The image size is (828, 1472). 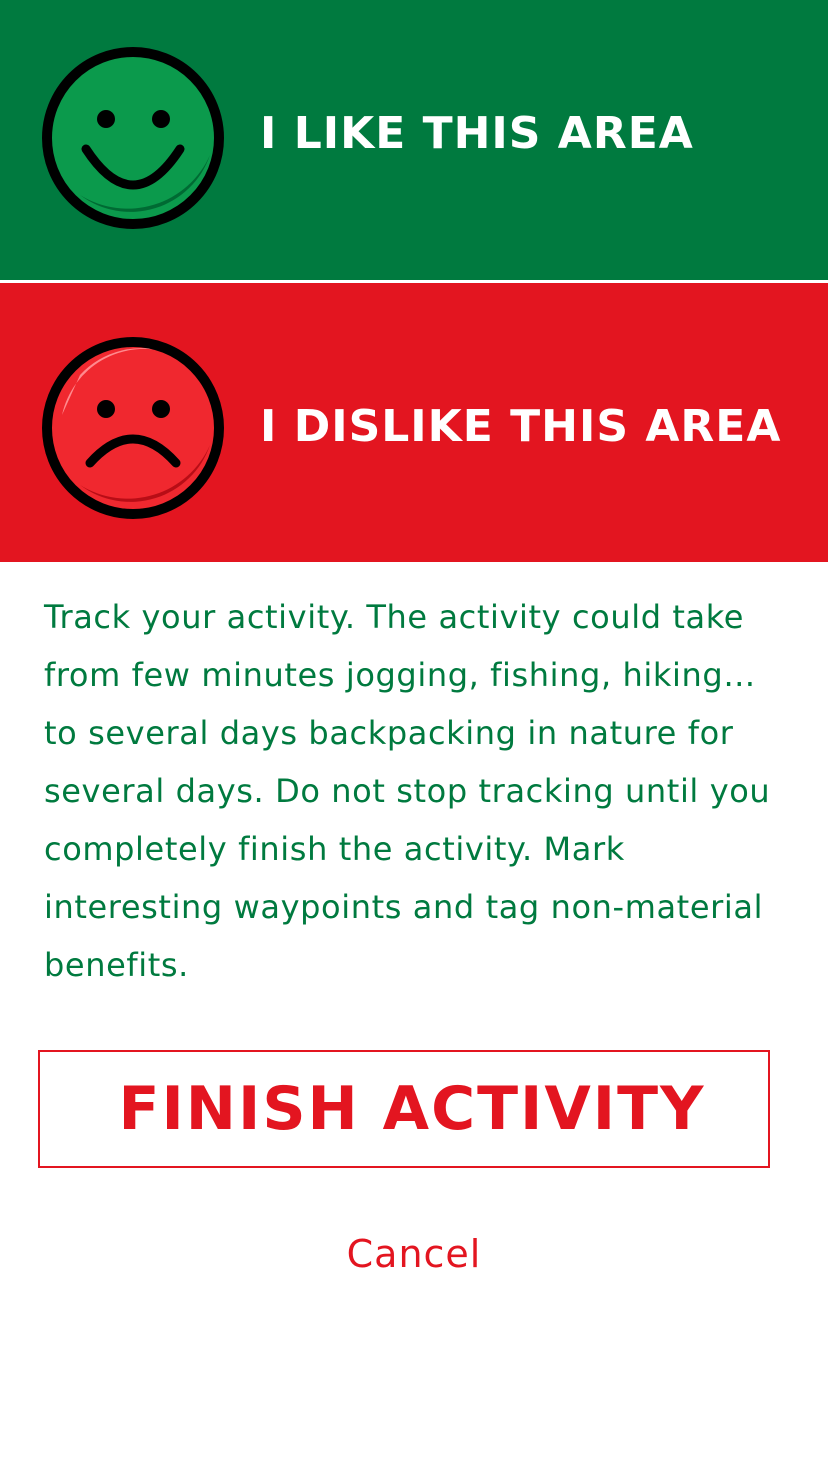 What do you see at coordinates (521, 426) in the screenshot?
I see `dislike-area-label: I DISLIKE THIS AREA` at bounding box center [521, 426].